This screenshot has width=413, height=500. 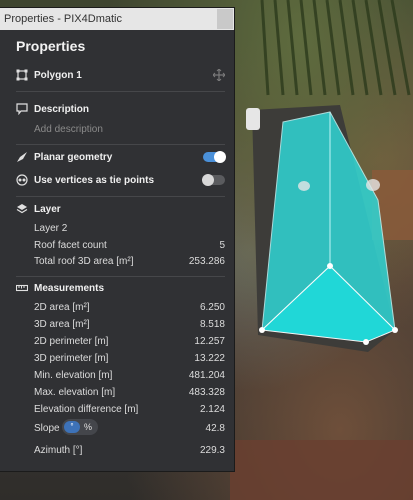 What do you see at coordinates (22, 157) in the screenshot?
I see `planar-geometry-icon` at bounding box center [22, 157].